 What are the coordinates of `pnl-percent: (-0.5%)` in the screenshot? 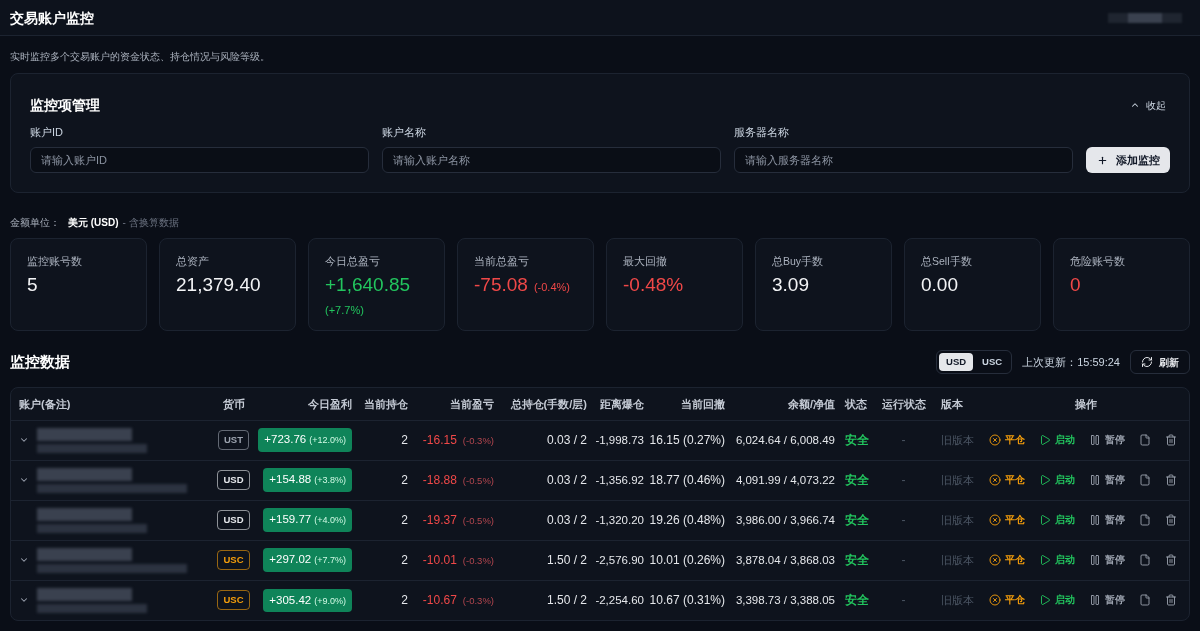 It's located at (478, 520).